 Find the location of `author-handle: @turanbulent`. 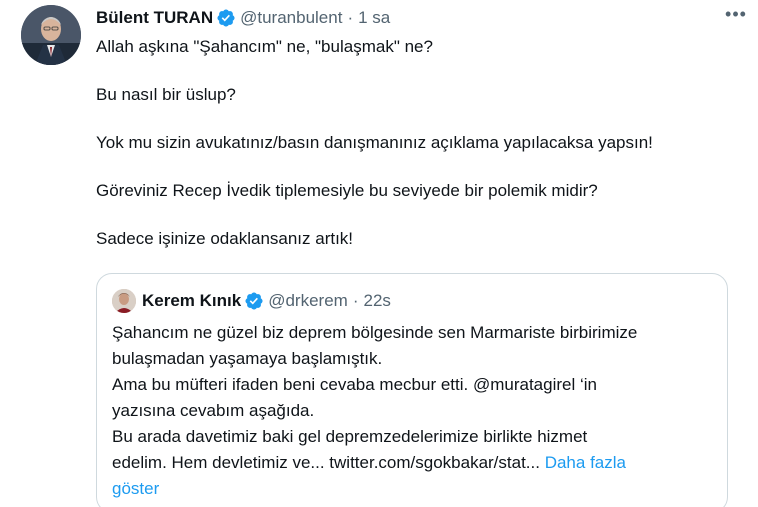

author-handle: @turanbulent is located at coordinates (291, 18).